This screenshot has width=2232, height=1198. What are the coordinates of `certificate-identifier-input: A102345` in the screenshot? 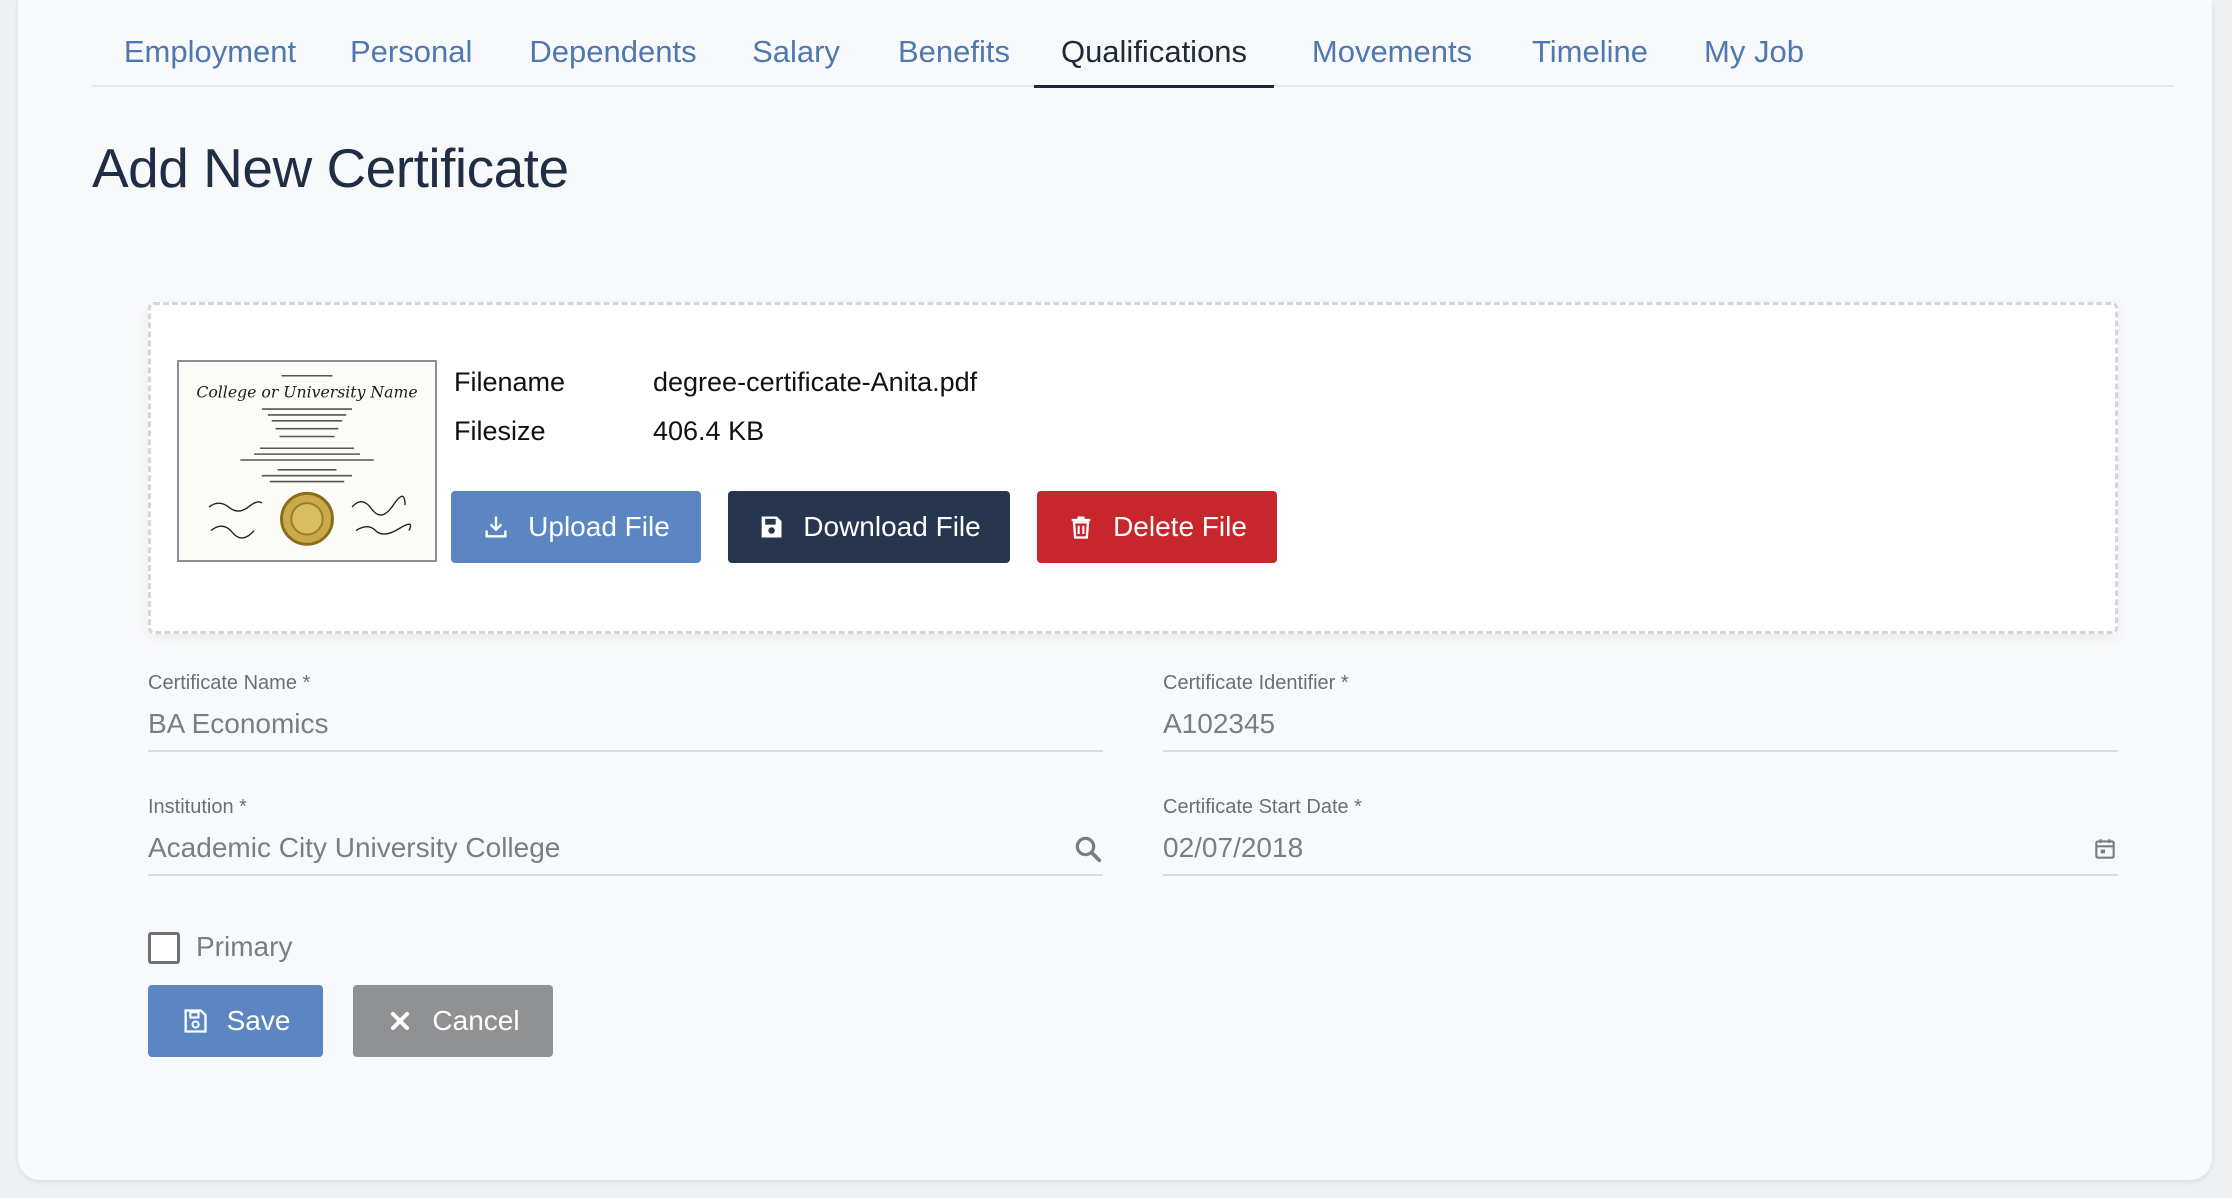 It's located at (1219, 724).